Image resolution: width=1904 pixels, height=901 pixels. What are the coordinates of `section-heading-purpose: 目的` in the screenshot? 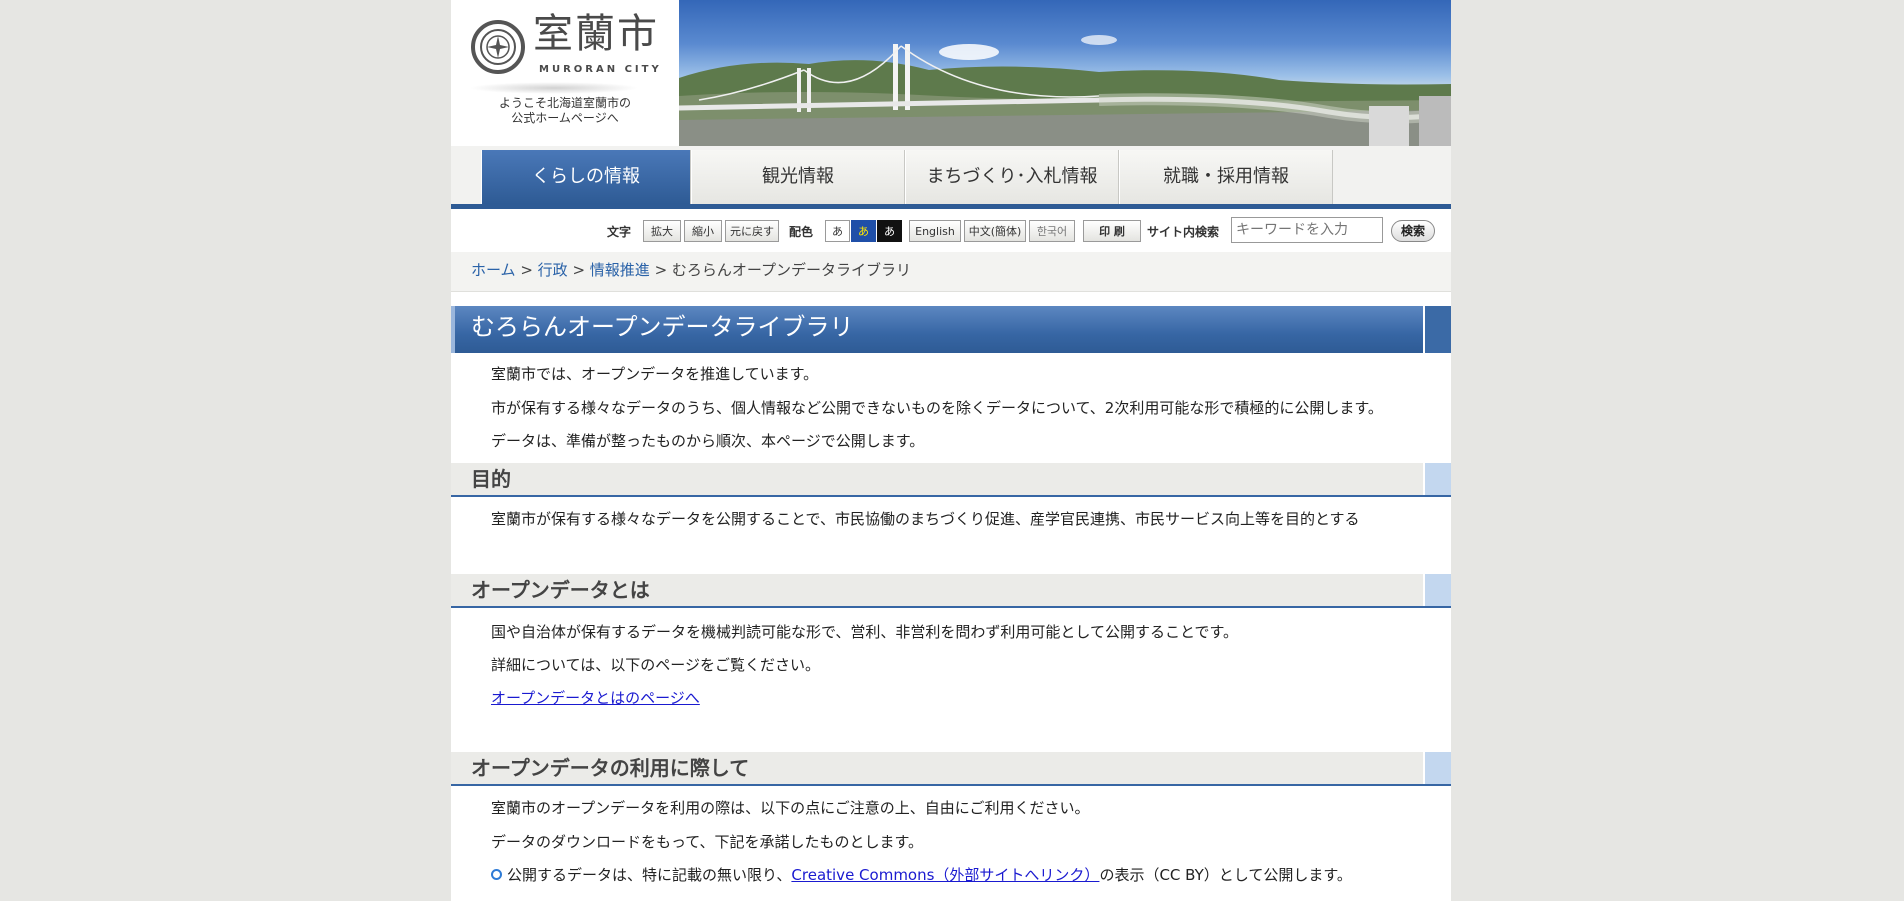 It's located at (951, 480).